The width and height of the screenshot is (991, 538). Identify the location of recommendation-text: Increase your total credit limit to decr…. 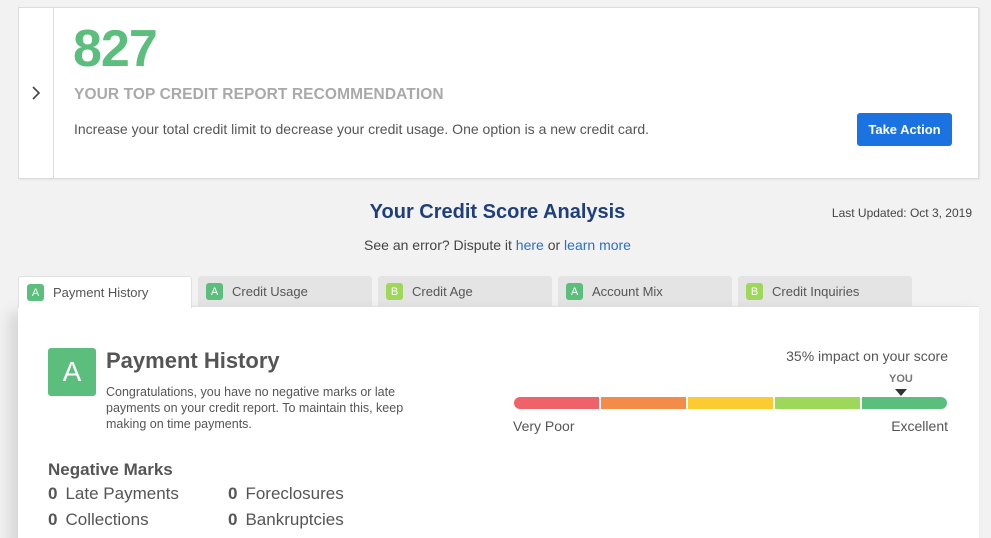
(362, 129).